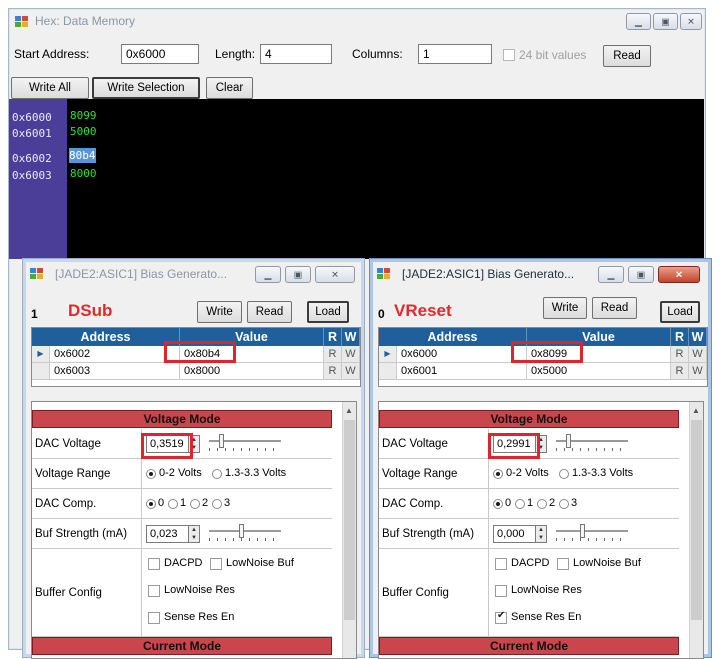 This screenshot has width=723, height=659. Describe the element at coordinates (462, 371) in the screenshot. I see `table-cell-address: 0x6001` at that location.